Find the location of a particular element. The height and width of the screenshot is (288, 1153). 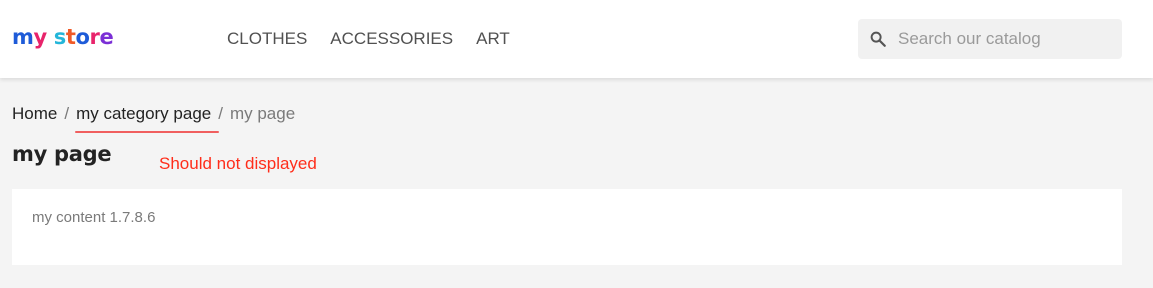

page-title: my page is located at coordinates (62, 154).